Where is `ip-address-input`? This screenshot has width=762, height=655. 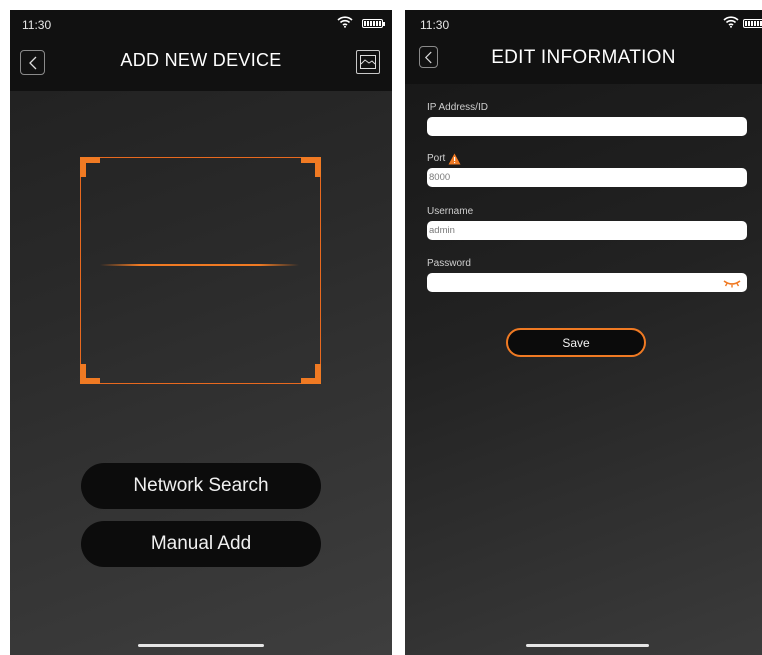
ip-address-input is located at coordinates (587, 126).